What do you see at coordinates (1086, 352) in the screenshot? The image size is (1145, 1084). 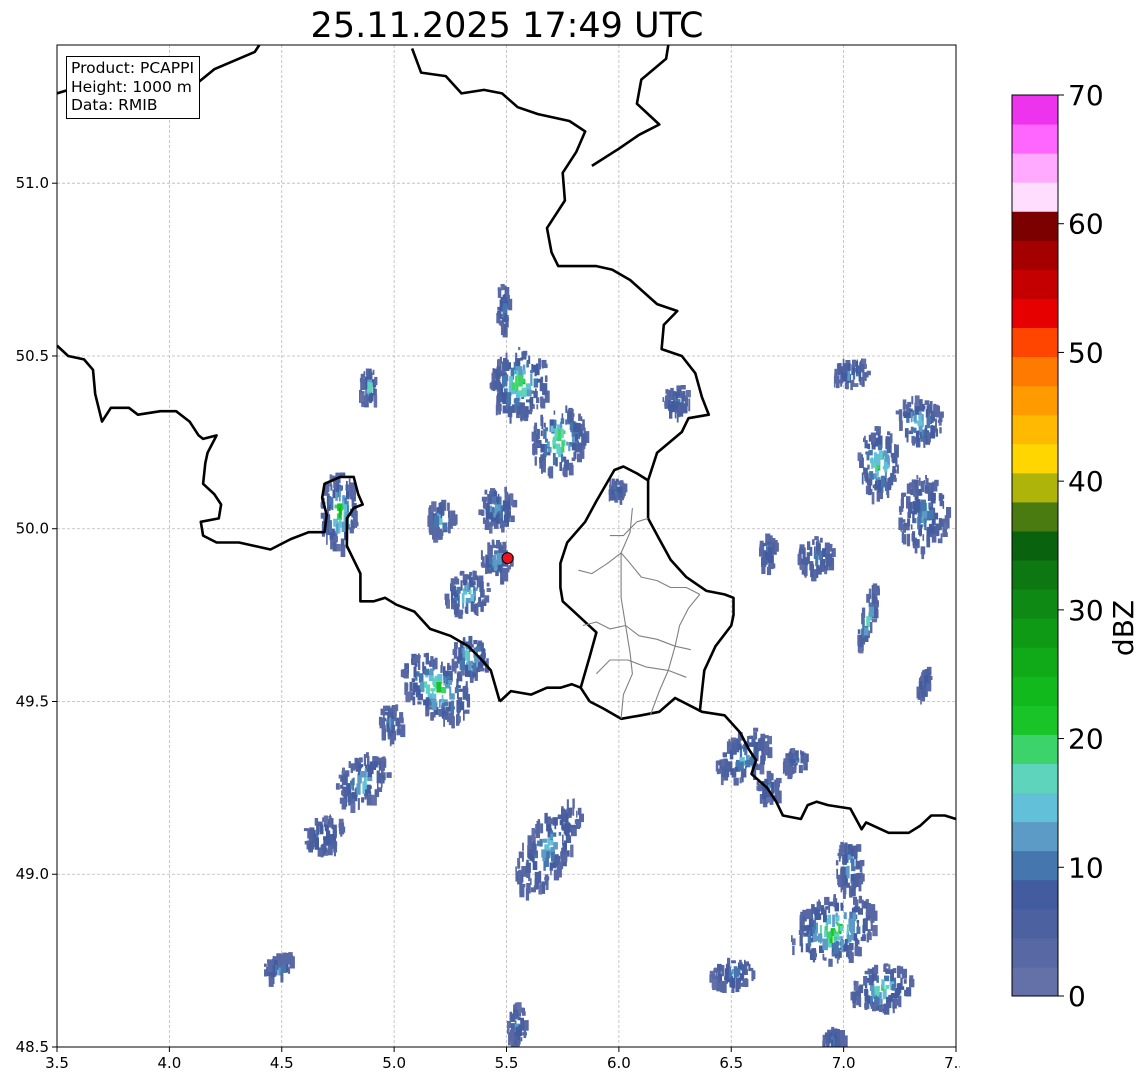 I see `colorbar-tick-label: 50` at bounding box center [1086, 352].